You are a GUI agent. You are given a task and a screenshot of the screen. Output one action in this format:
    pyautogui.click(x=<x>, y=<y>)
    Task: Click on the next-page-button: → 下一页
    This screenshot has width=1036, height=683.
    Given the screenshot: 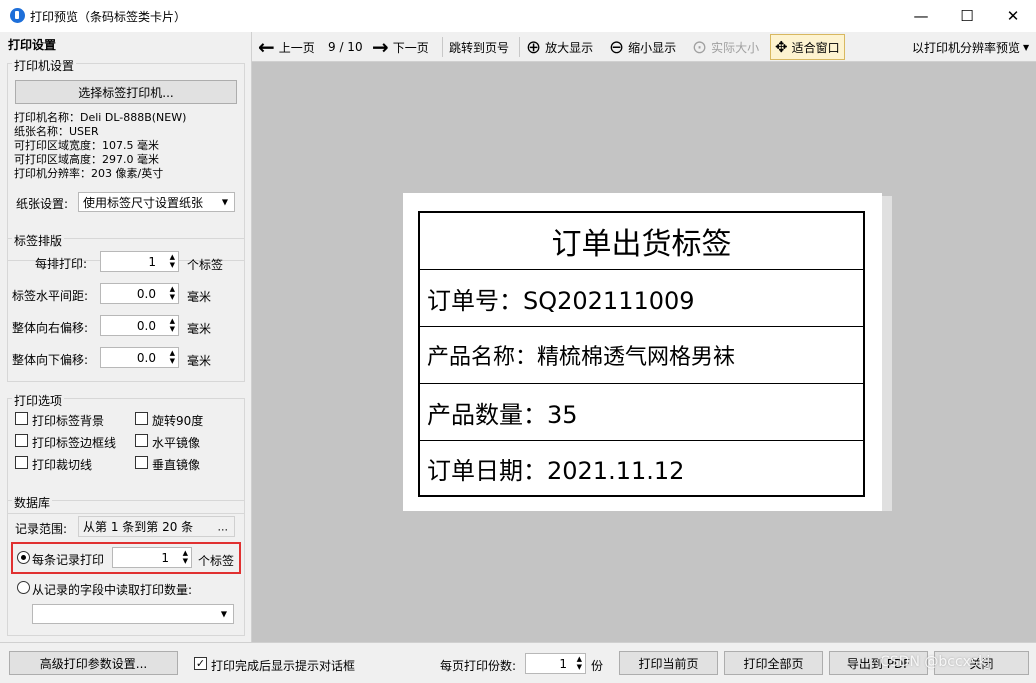 What is the action you would take?
    pyautogui.click(x=400, y=47)
    